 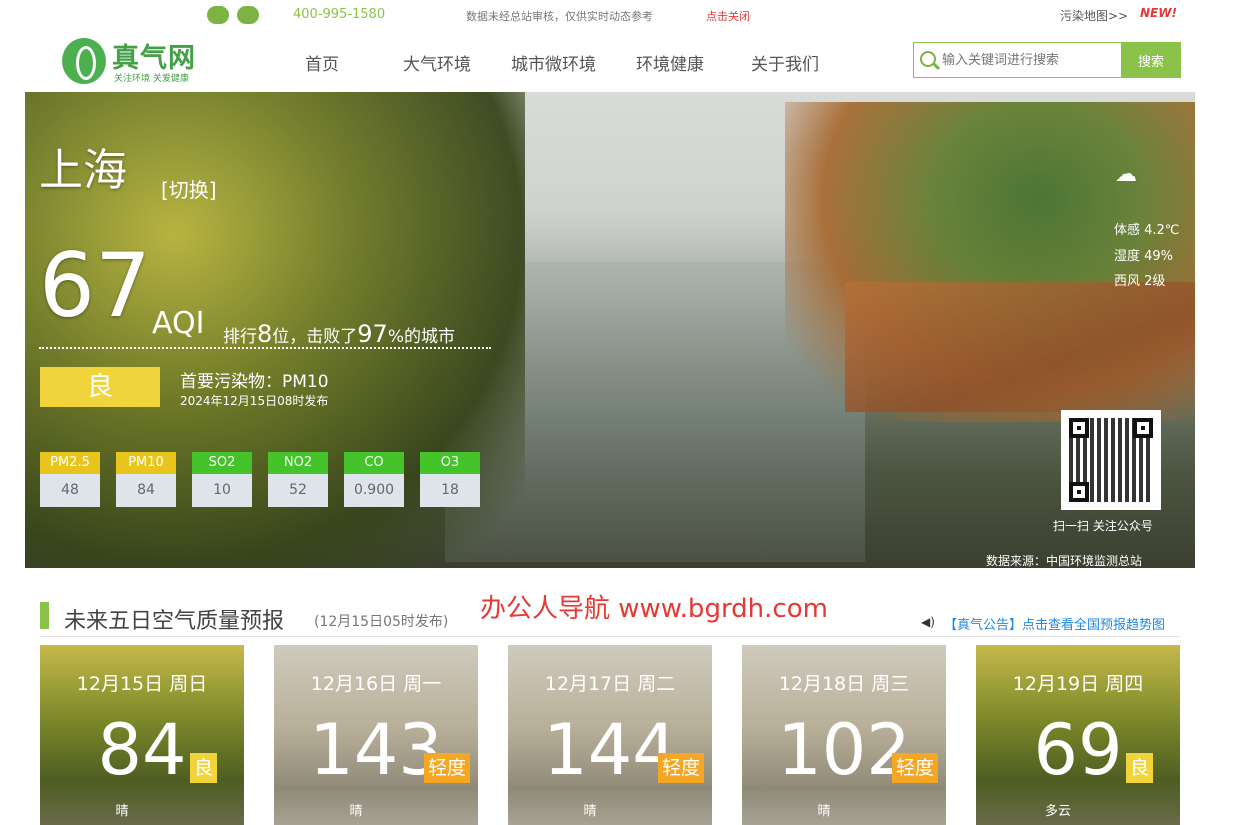 What do you see at coordinates (1103, 526) in the screenshot?
I see `qr-caption: 扫一扫 关注公众号` at bounding box center [1103, 526].